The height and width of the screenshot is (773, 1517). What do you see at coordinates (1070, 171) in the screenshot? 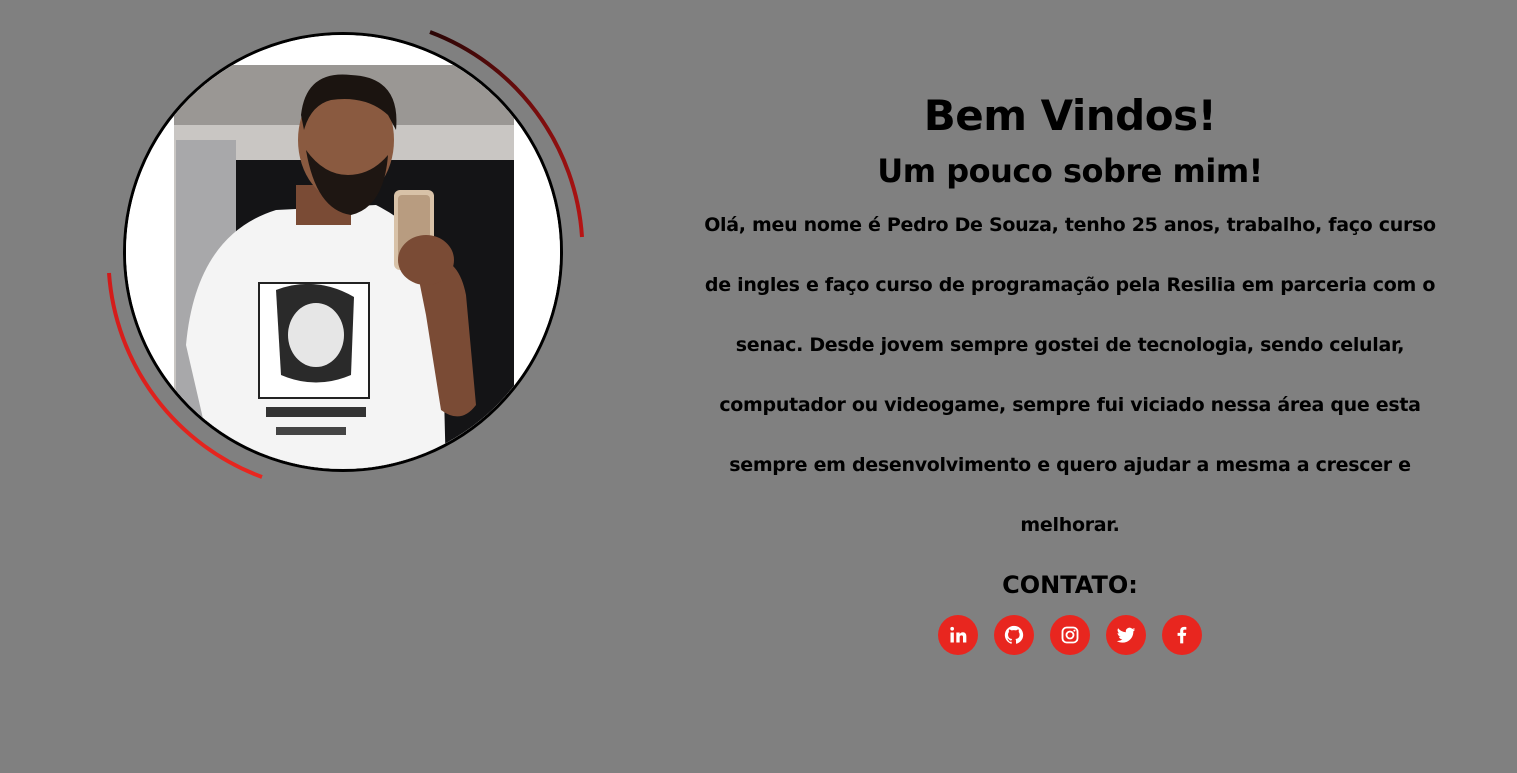
I see `page-subtitle: Um pouco sobre mim!` at bounding box center [1070, 171].